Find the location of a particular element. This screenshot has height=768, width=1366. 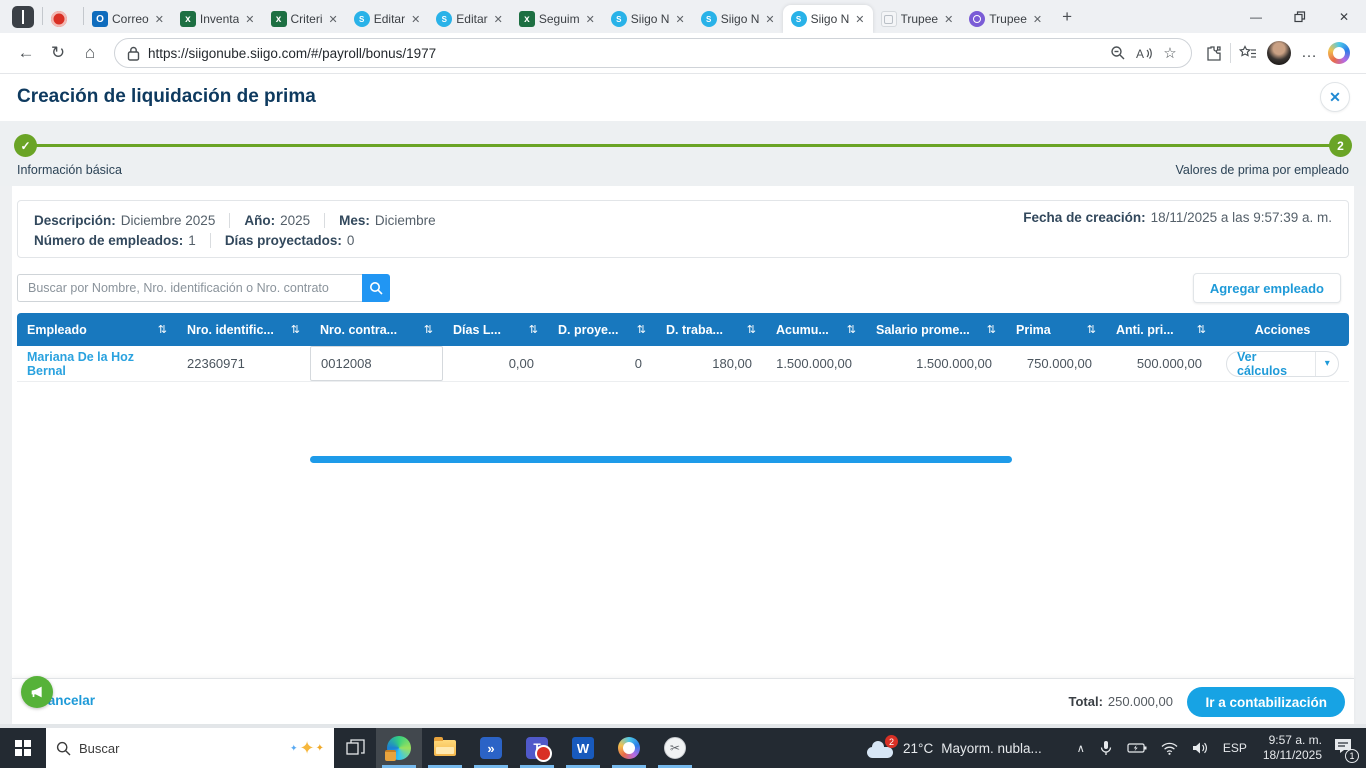

new-tab-button: + is located at coordinates (1067, 20).